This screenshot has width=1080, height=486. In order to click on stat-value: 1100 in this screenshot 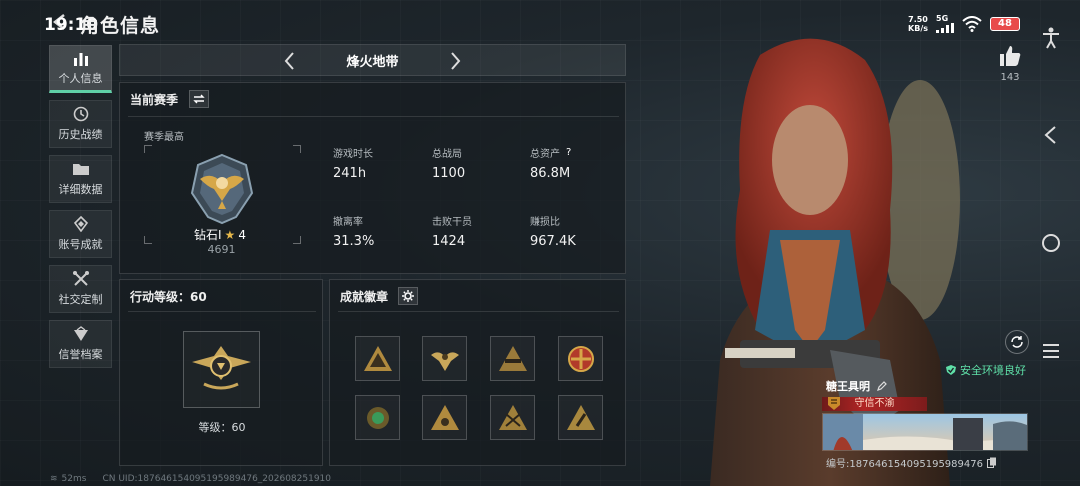, I will do `click(449, 173)`.